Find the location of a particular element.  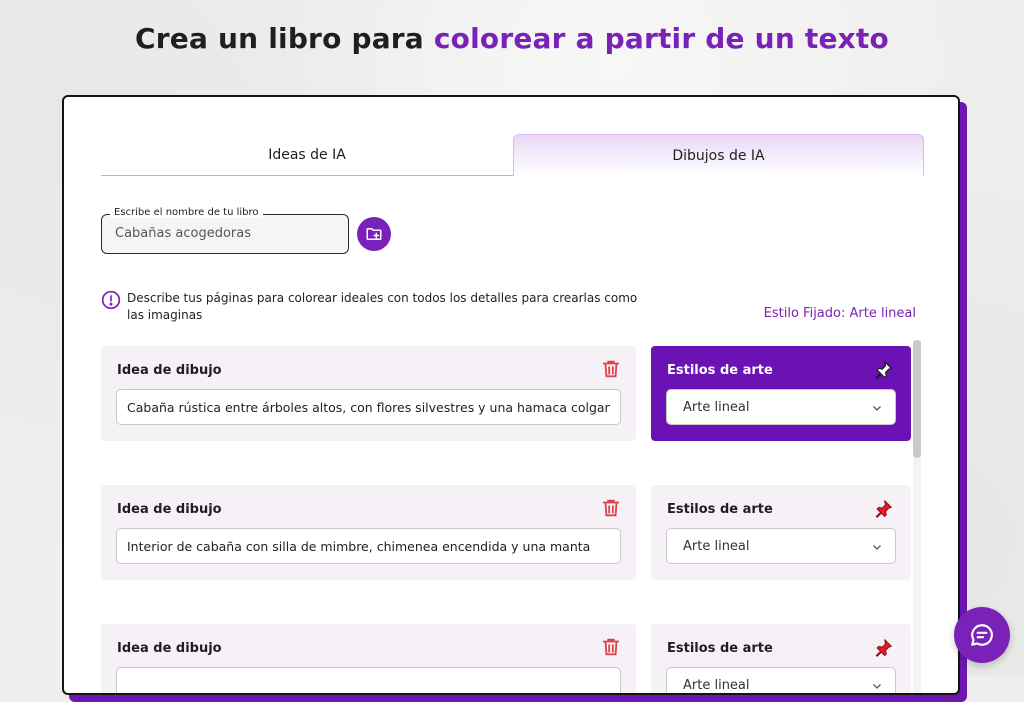

book-name-field: Escribe el nombre de tu libro is located at coordinates (225, 230).